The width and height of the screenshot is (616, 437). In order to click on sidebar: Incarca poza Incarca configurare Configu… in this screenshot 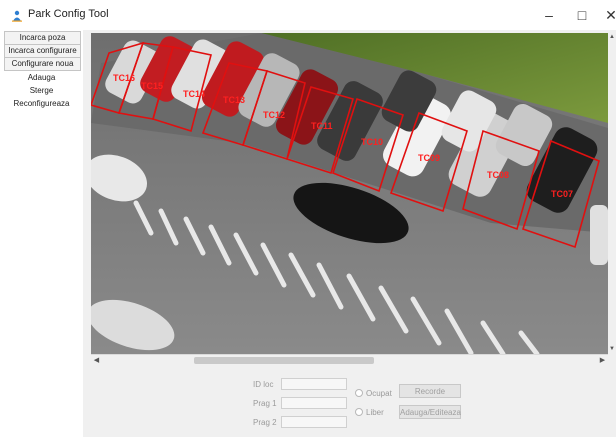, I will do `click(41, 233)`.